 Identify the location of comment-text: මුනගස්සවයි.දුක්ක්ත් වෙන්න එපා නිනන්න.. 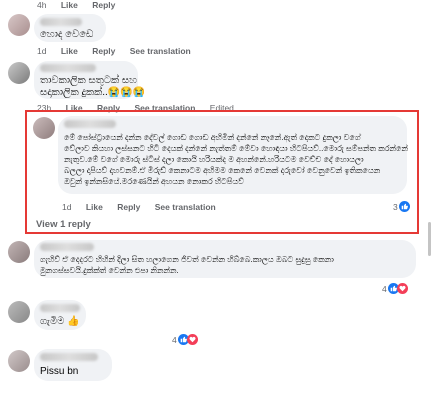
(109, 270).